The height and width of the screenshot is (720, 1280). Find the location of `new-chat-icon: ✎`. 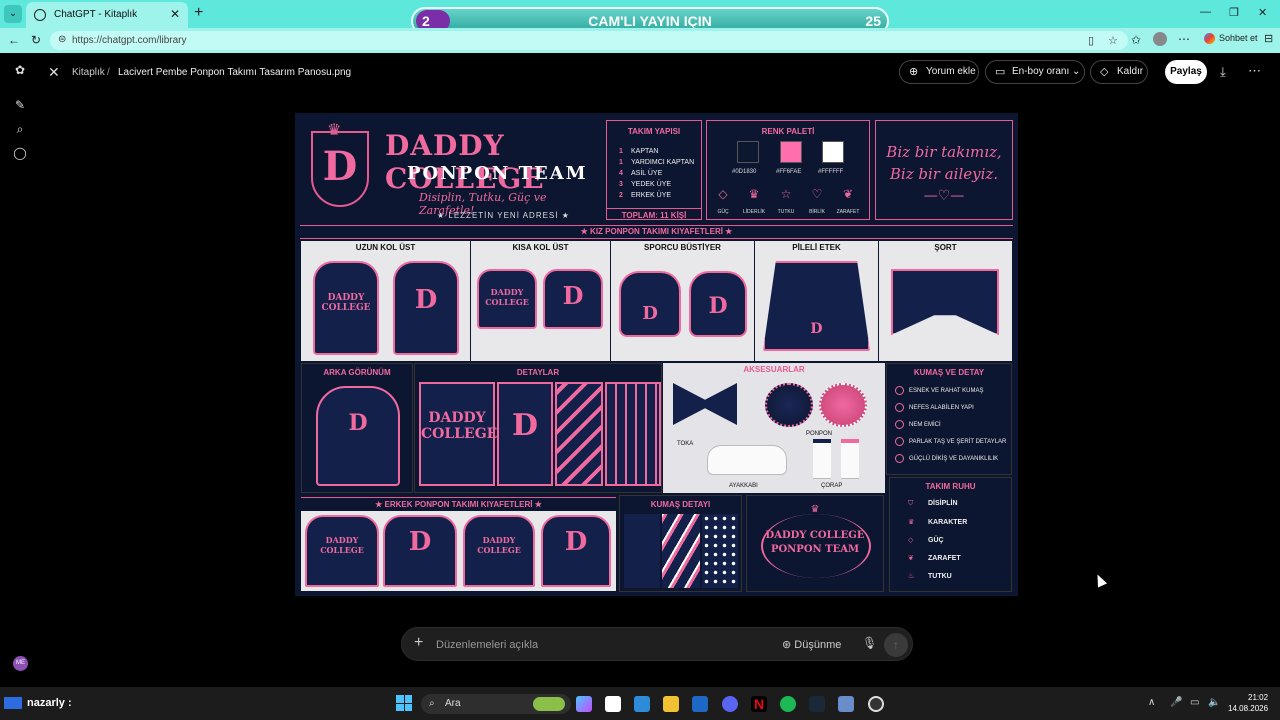

new-chat-icon: ✎ is located at coordinates (20, 106).